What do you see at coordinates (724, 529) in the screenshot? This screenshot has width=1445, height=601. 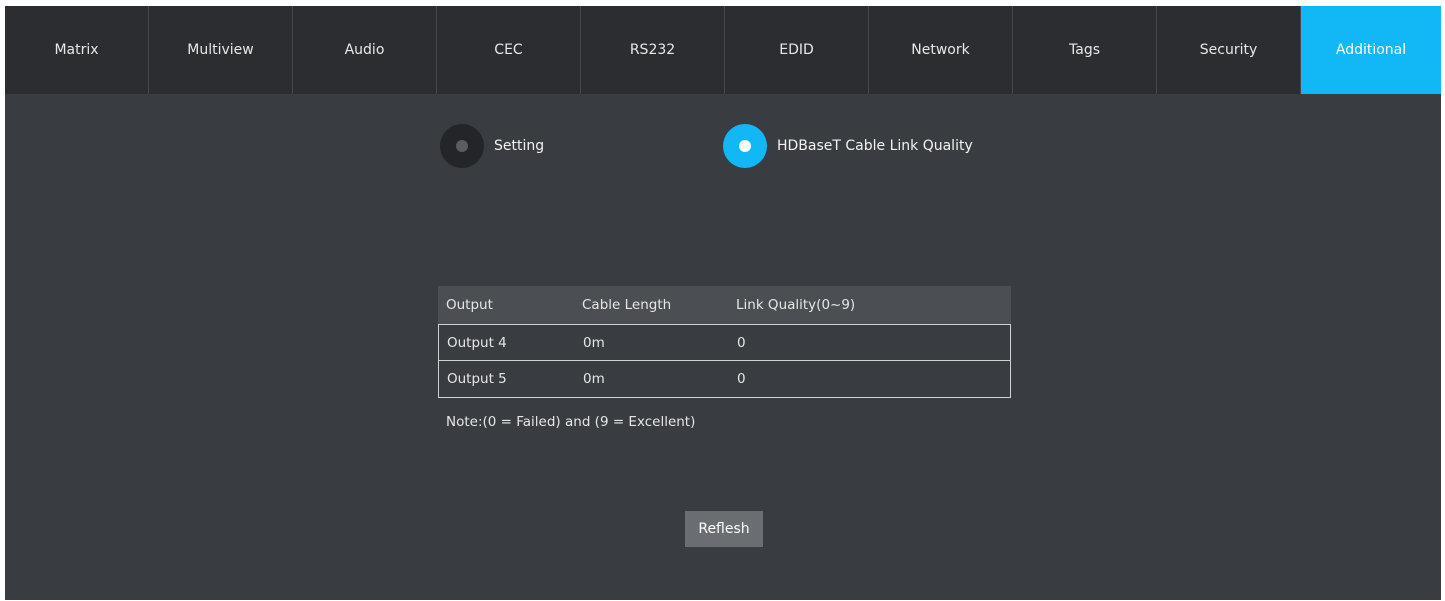 I see `refresh-button: Reflesh` at bounding box center [724, 529].